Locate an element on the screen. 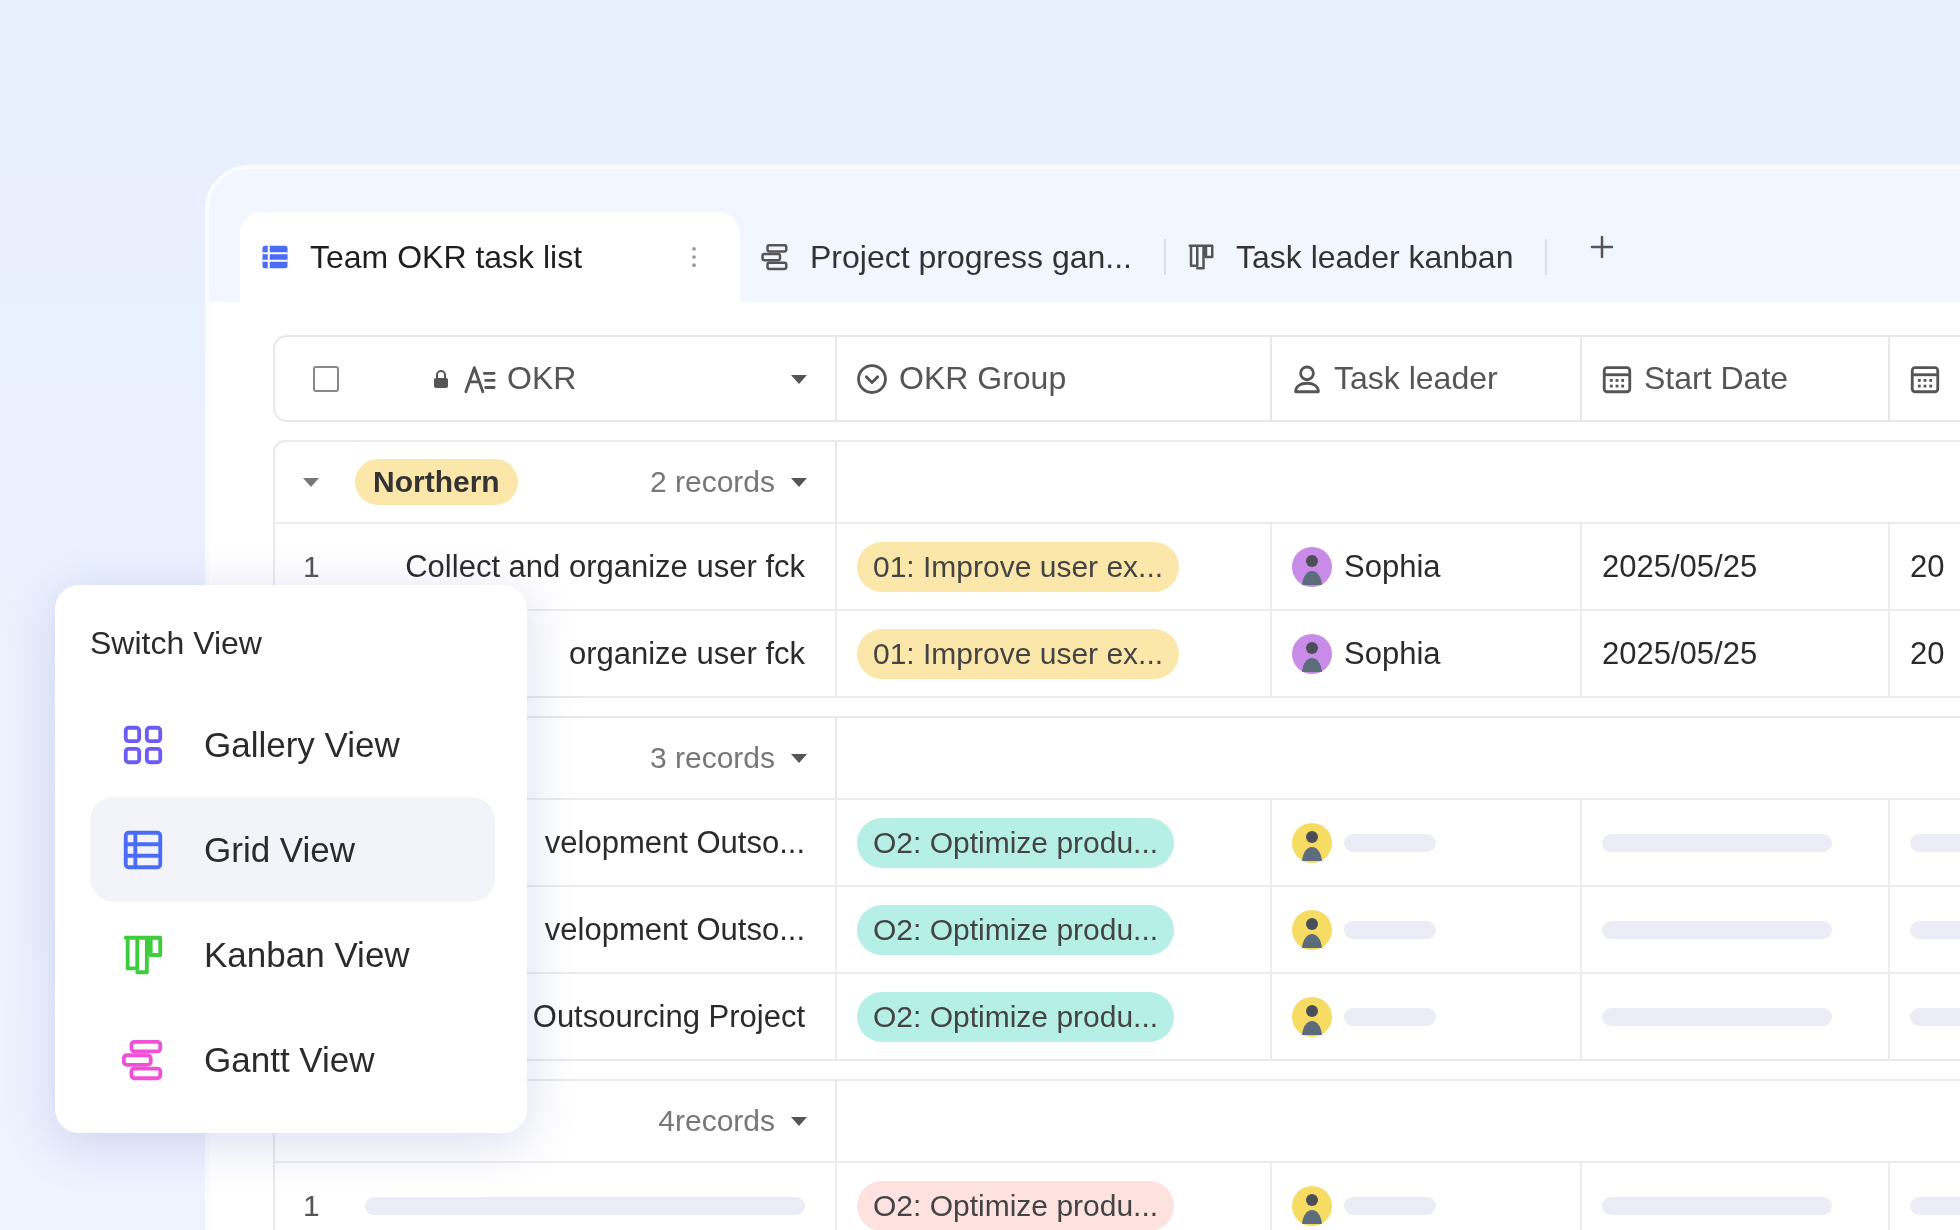 This screenshot has height=1230, width=1960. menu-item: Gallery View is located at coordinates (292, 744).